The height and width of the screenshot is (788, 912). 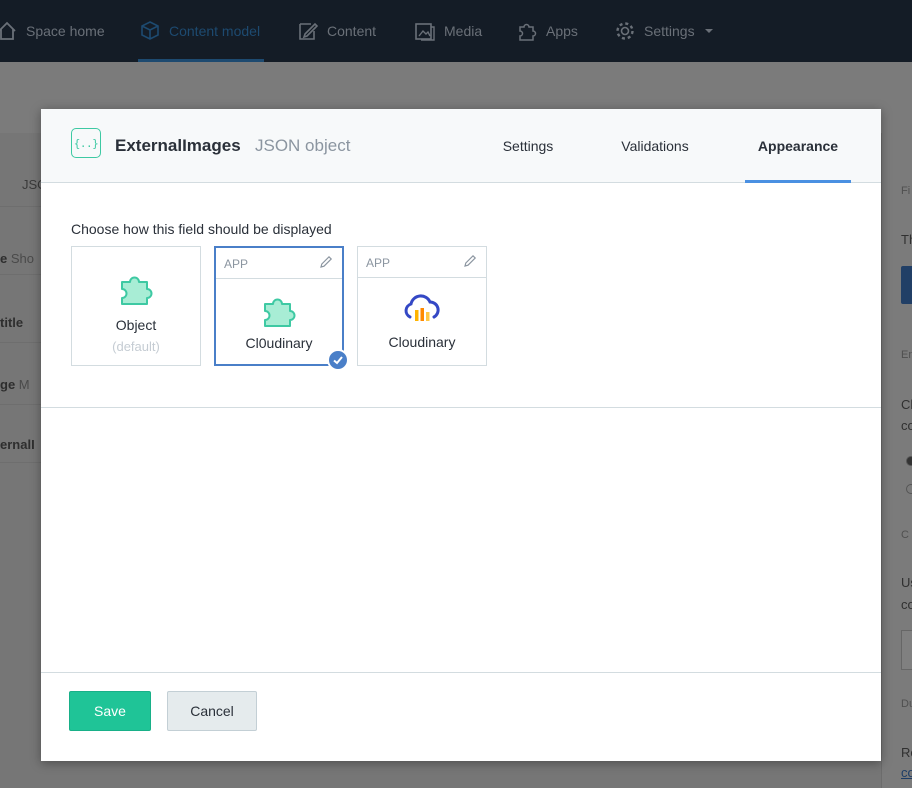 I want to click on cloudinary-logo-icon, so click(x=422, y=309).